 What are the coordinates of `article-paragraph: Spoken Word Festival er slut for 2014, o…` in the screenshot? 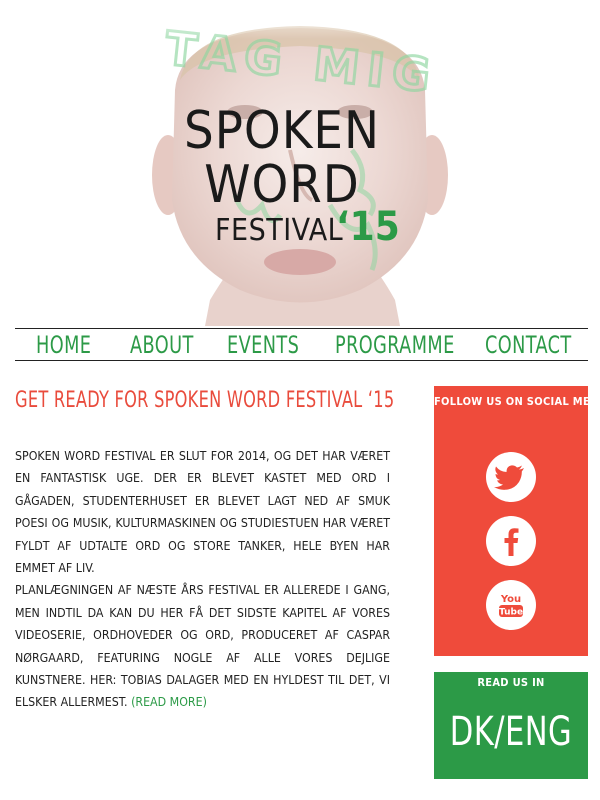 It's located at (202, 512).